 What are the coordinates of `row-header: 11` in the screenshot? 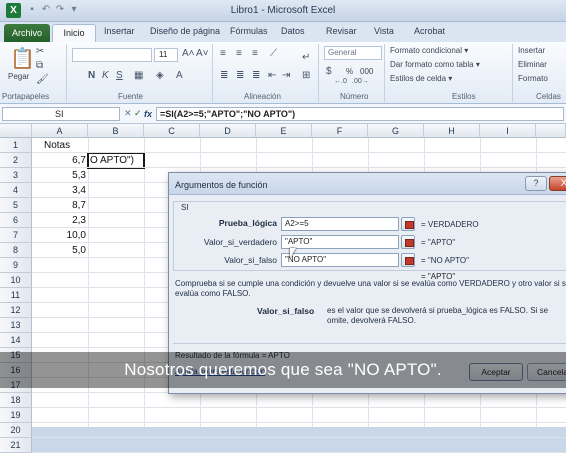 It's located at (16, 295).